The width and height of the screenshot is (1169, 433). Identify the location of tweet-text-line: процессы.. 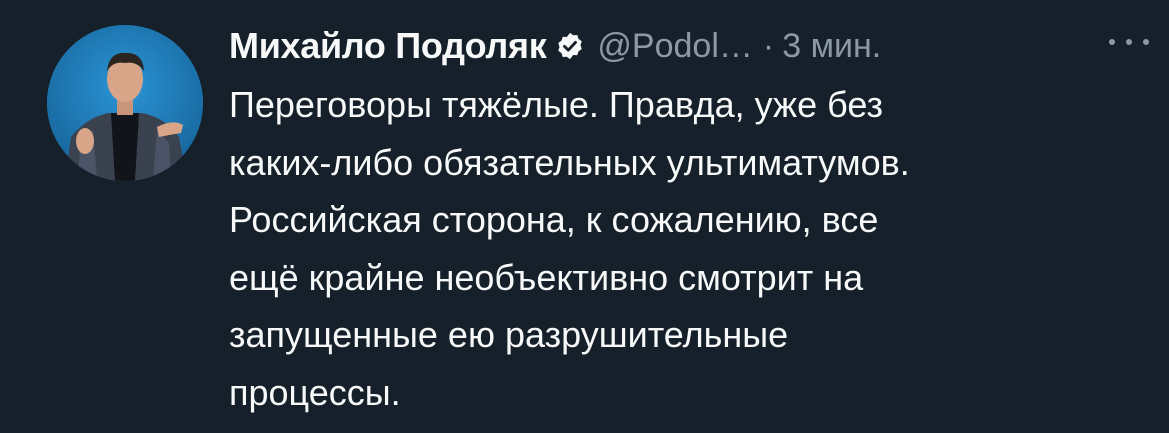
(315, 392).